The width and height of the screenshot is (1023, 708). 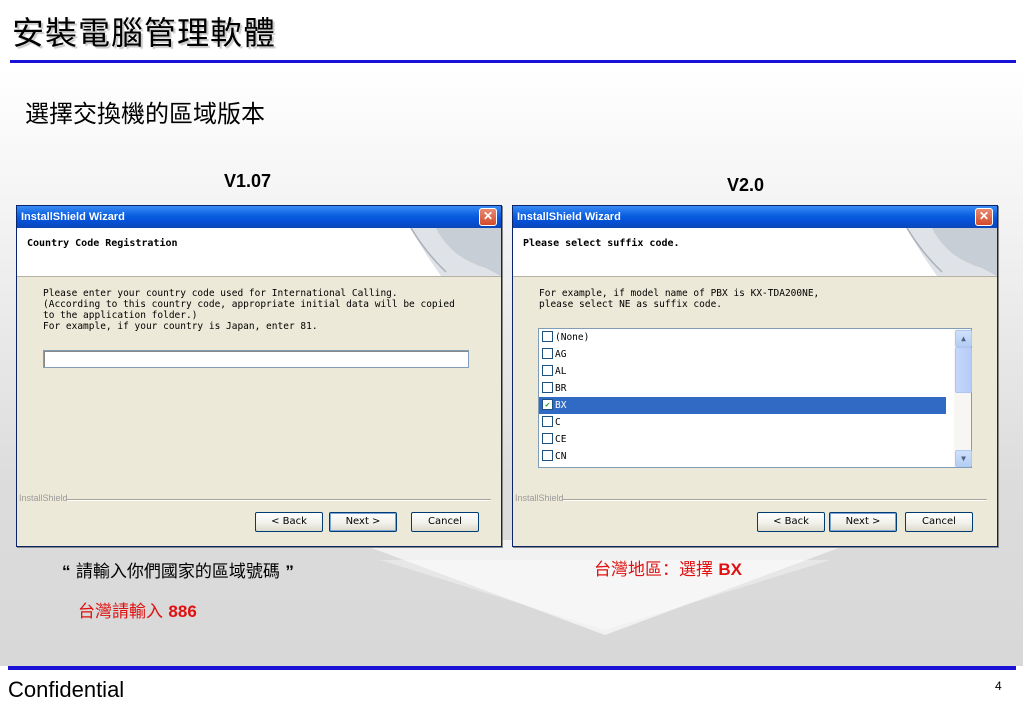 What do you see at coordinates (963, 338) in the screenshot?
I see `scroll-up-icon: ▲` at bounding box center [963, 338].